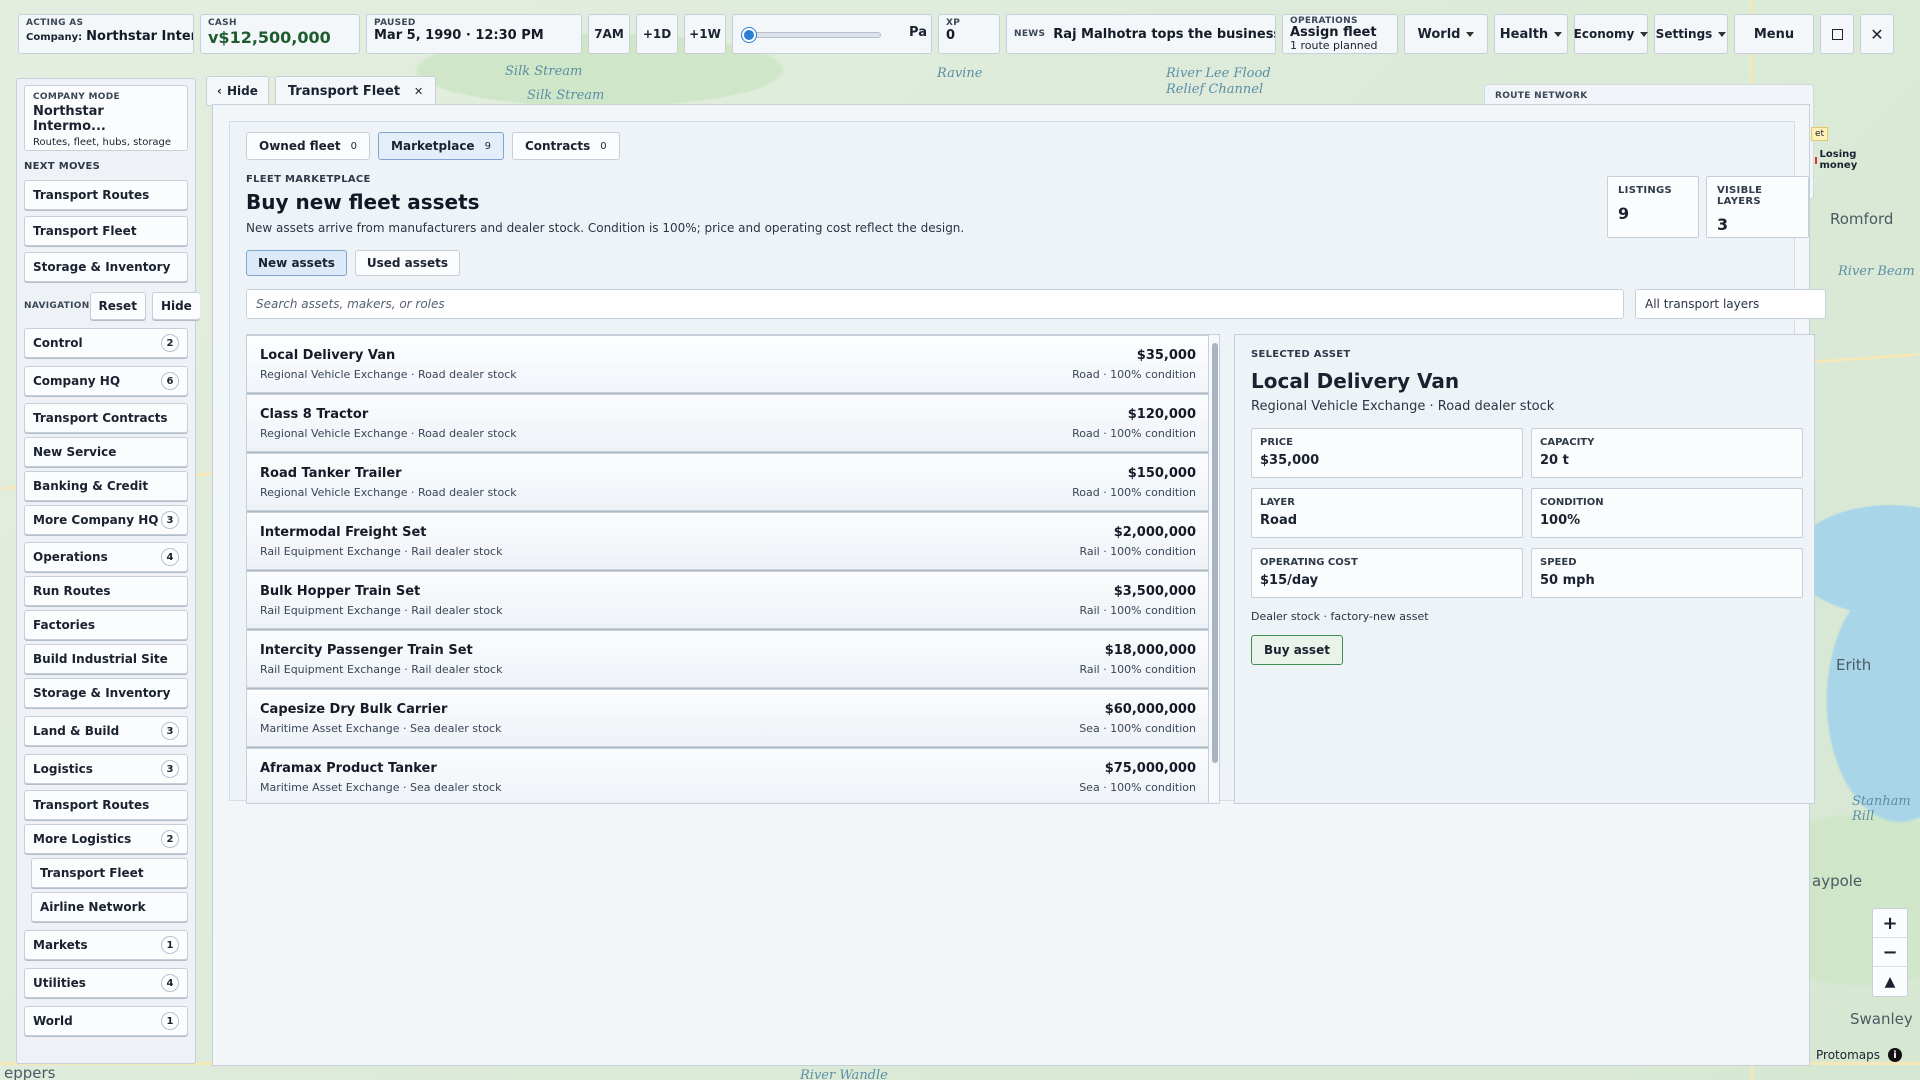 The width and height of the screenshot is (1920, 1080). What do you see at coordinates (1895, 1055) in the screenshot?
I see `info-icon: i` at bounding box center [1895, 1055].